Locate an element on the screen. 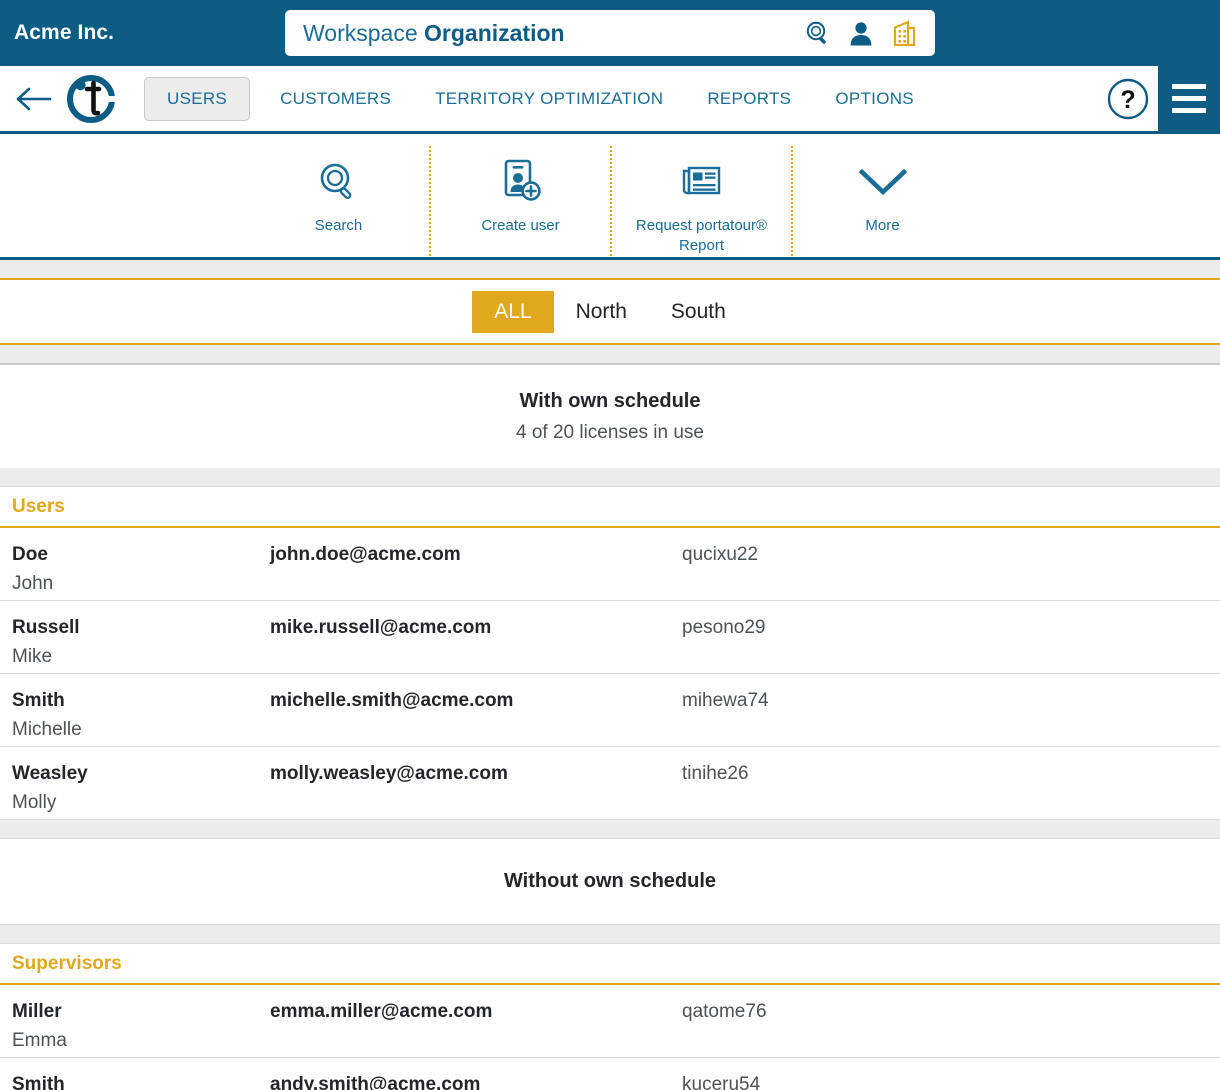  hamburger-menu-button is located at coordinates (1189, 98).